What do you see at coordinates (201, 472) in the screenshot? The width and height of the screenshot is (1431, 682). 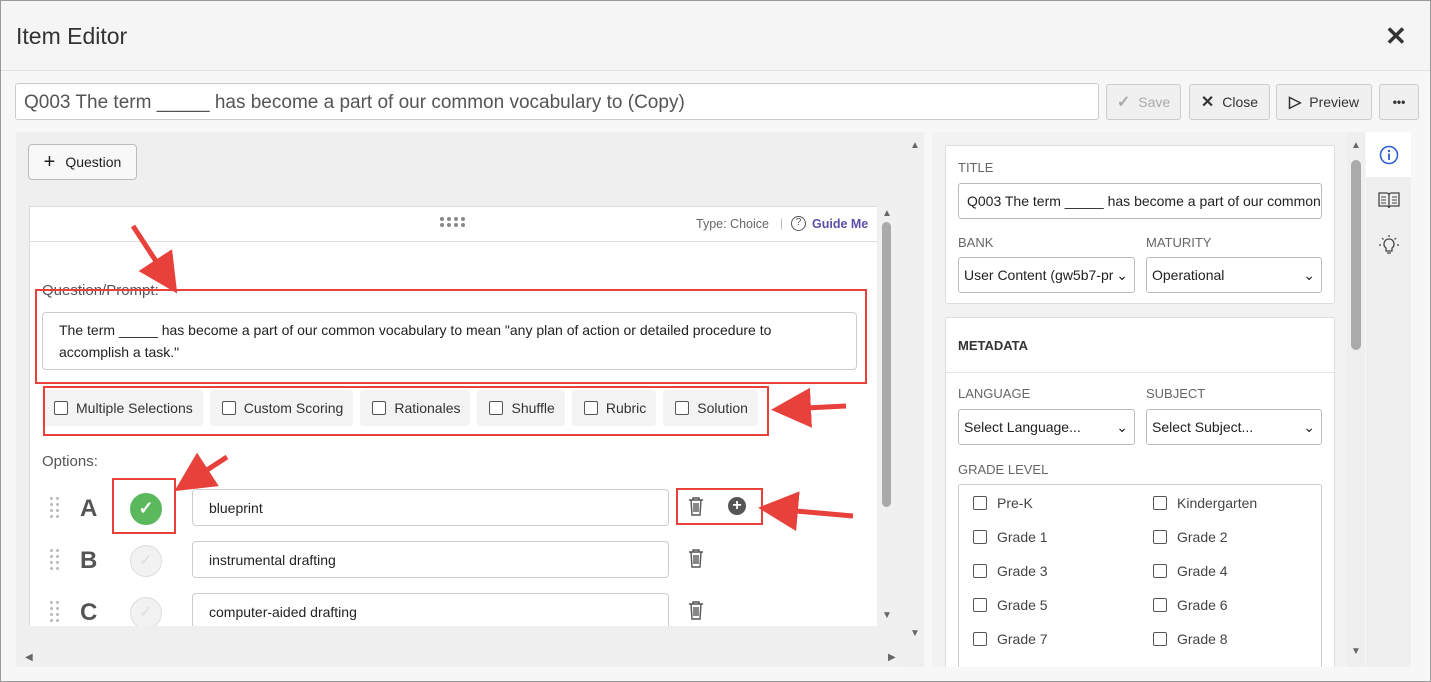 I see `correct-answer-arrow` at bounding box center [201, 472].